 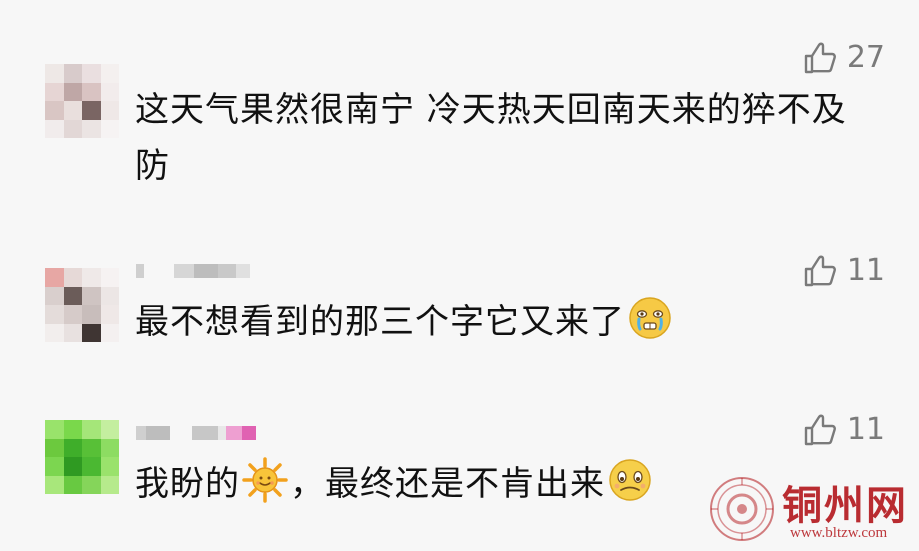 What do you see at coordinates (742, 509) in the screenshot?
I see `site-logo-icon` at bounding box center [742, 509].